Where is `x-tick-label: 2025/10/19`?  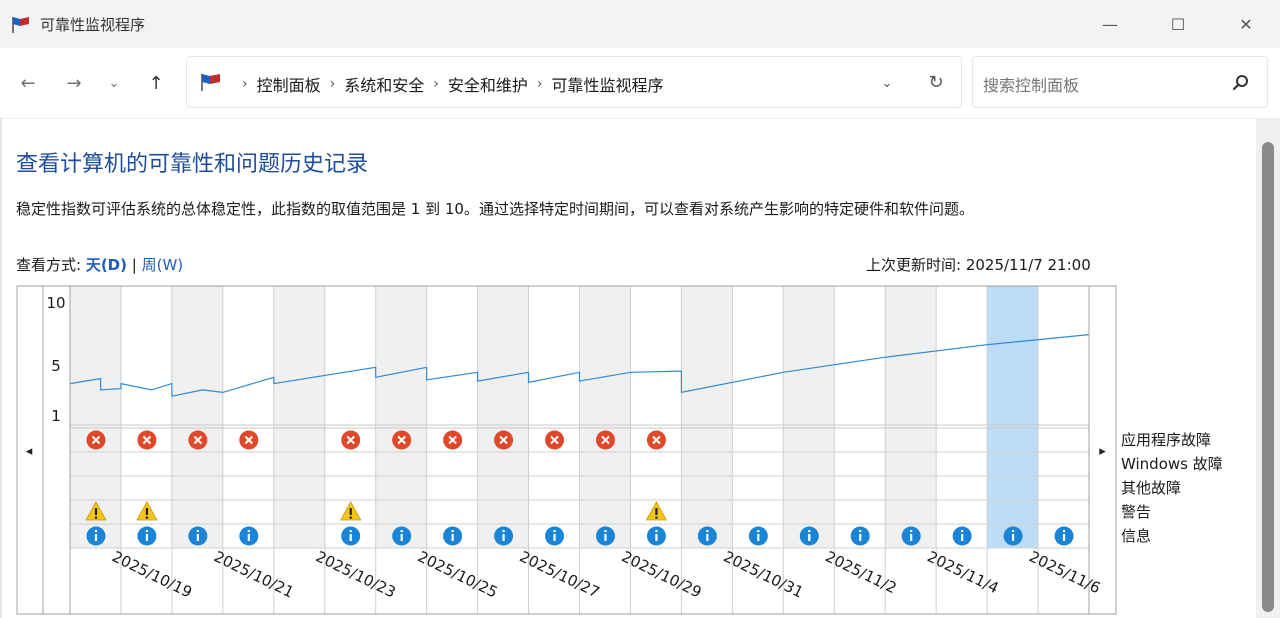
x-tick-label: 2025/10/19 is located at coordinates (152, 574).